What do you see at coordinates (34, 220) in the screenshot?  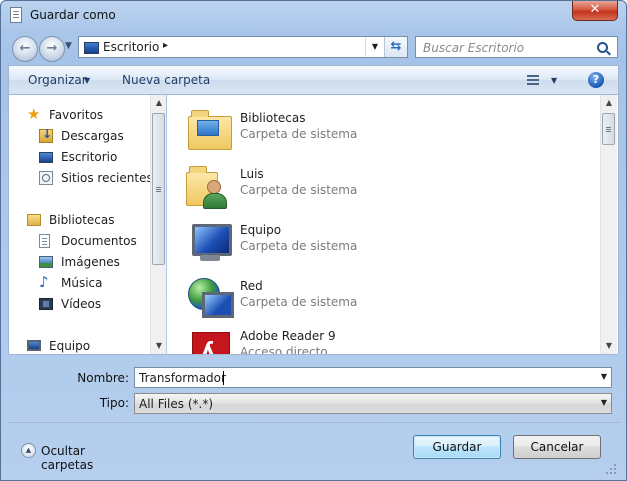 I see `libraries-icon` at bounding box center [34, 220].